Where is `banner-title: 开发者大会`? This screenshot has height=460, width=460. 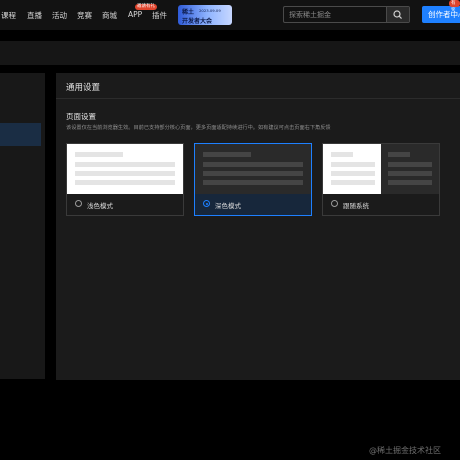 banner-title: 开发者大会 is located at coordinates (197, 21).